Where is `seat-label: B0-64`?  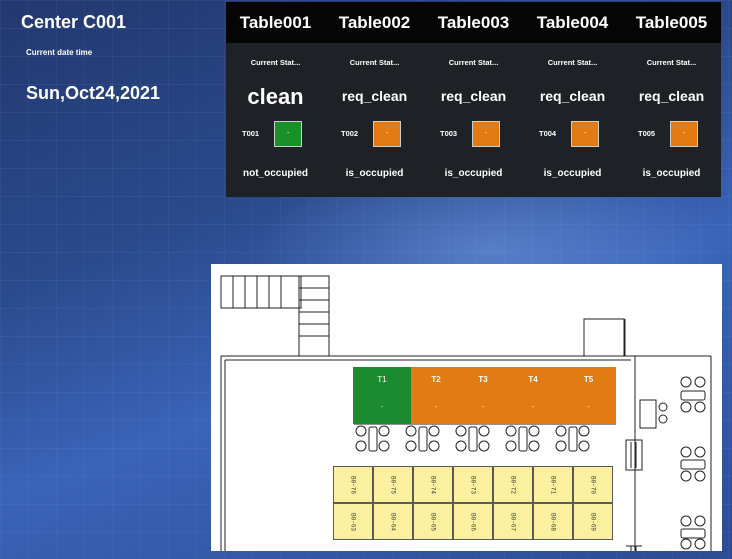
seat-label: B0-64 is located at coordinates (393, 521).